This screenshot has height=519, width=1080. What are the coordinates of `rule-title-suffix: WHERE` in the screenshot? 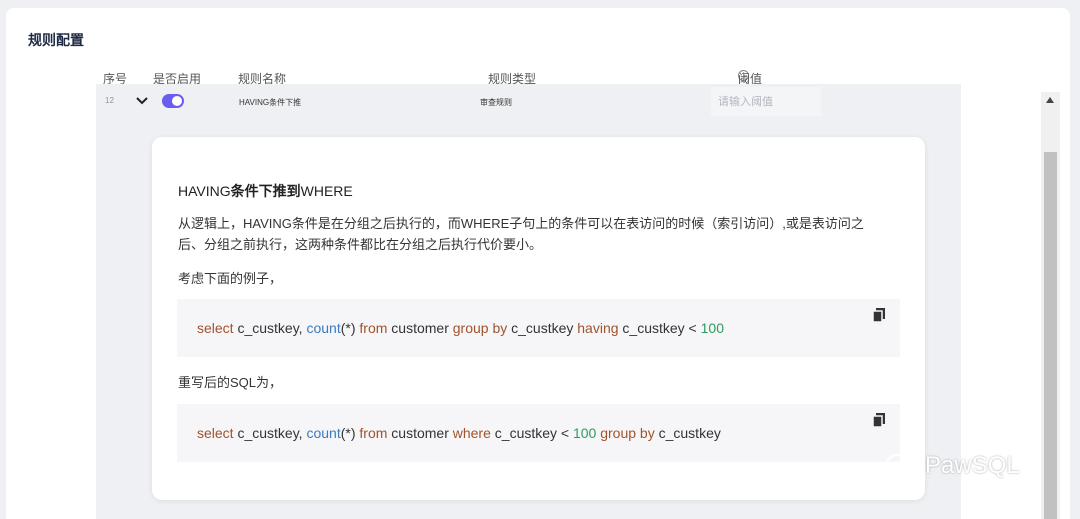 It's located at (326, 191).